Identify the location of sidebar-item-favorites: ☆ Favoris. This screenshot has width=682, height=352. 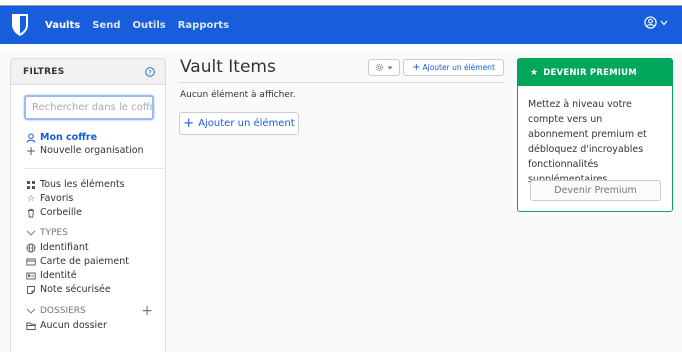
(49, 198).